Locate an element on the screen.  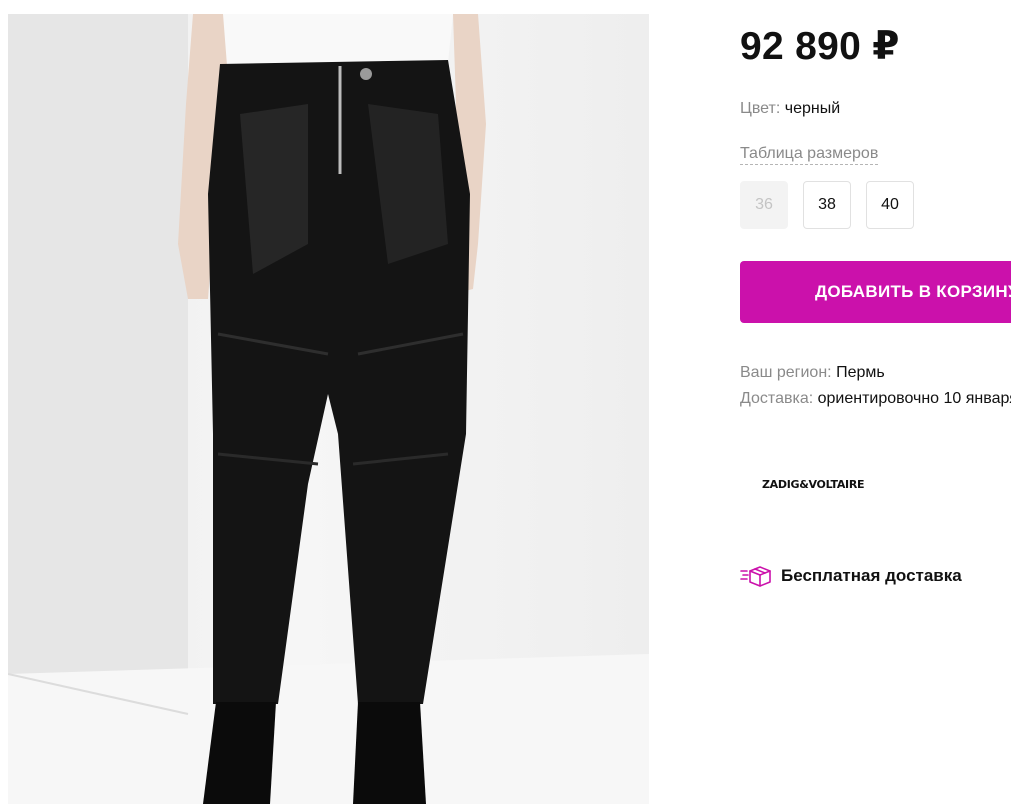
size-table-link: Таблица размеров is located at coordinates (809, 155).